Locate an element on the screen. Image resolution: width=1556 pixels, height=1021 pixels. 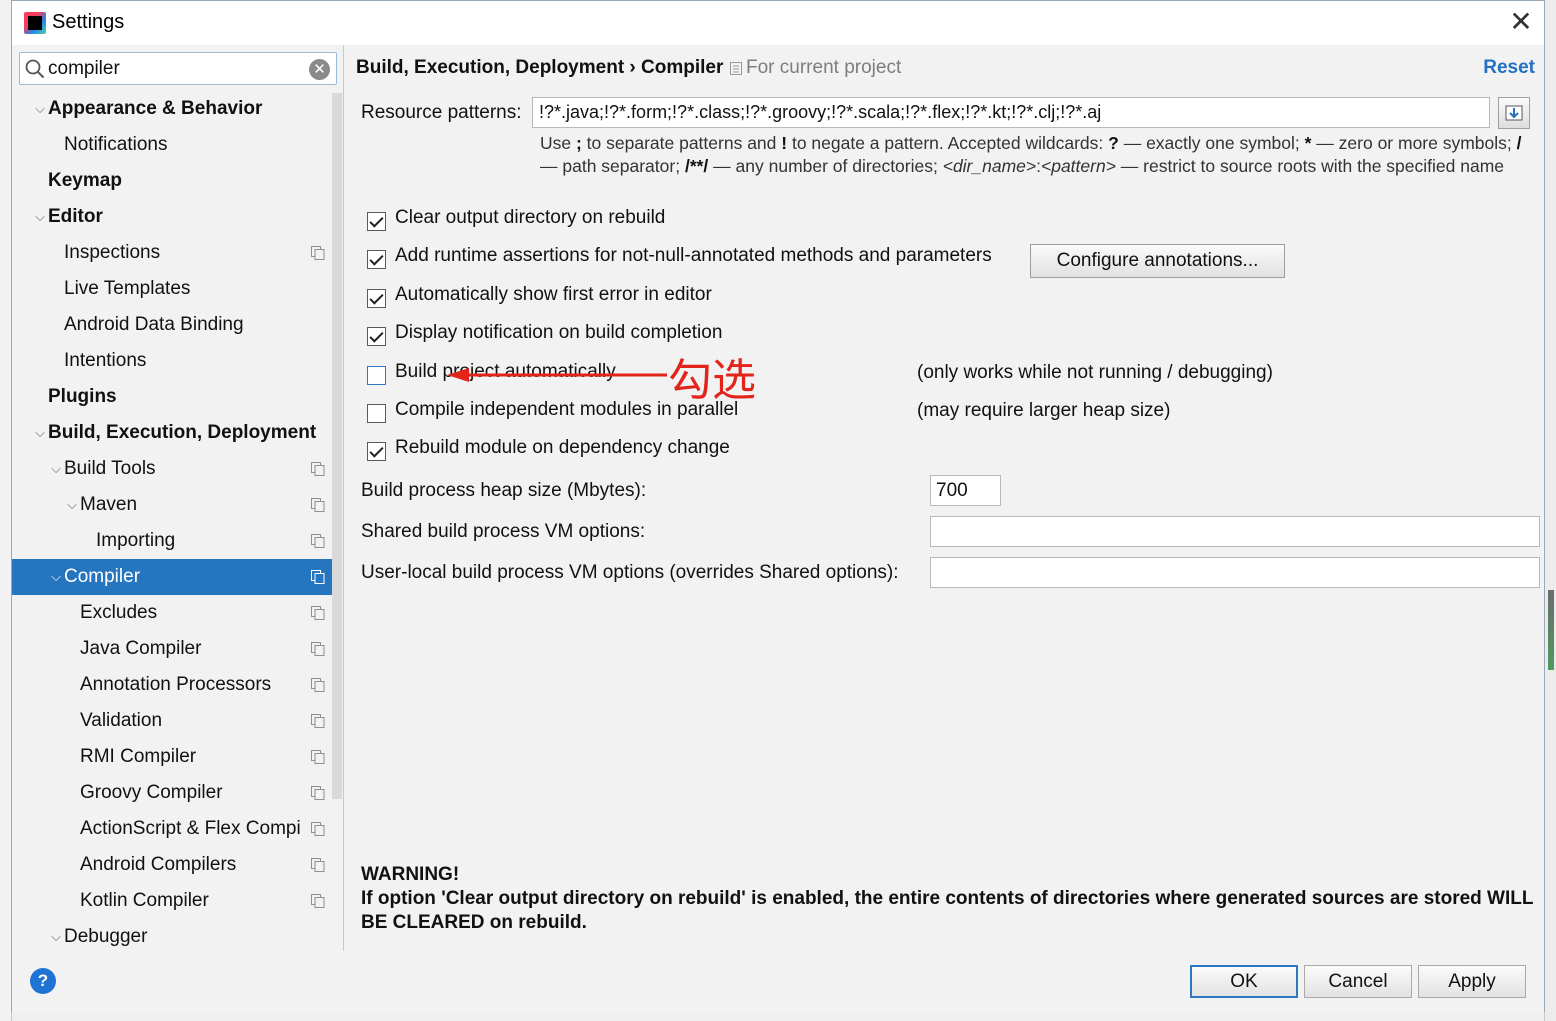
tree-item-actionscript-flex-compi: ActionScript & Flex Compi is located at coordinates (172, 829).